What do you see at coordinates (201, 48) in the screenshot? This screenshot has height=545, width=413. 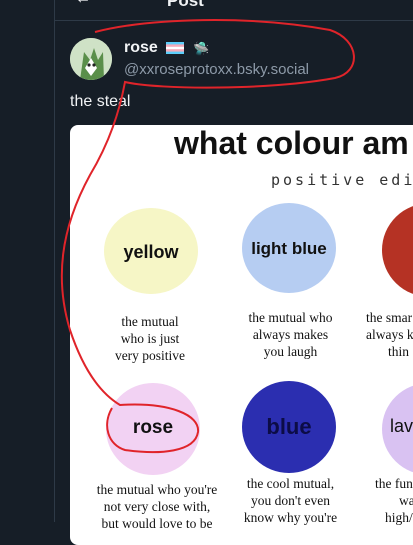 I see `ufo-icon: 🛸` at bounding box center [201, 48].